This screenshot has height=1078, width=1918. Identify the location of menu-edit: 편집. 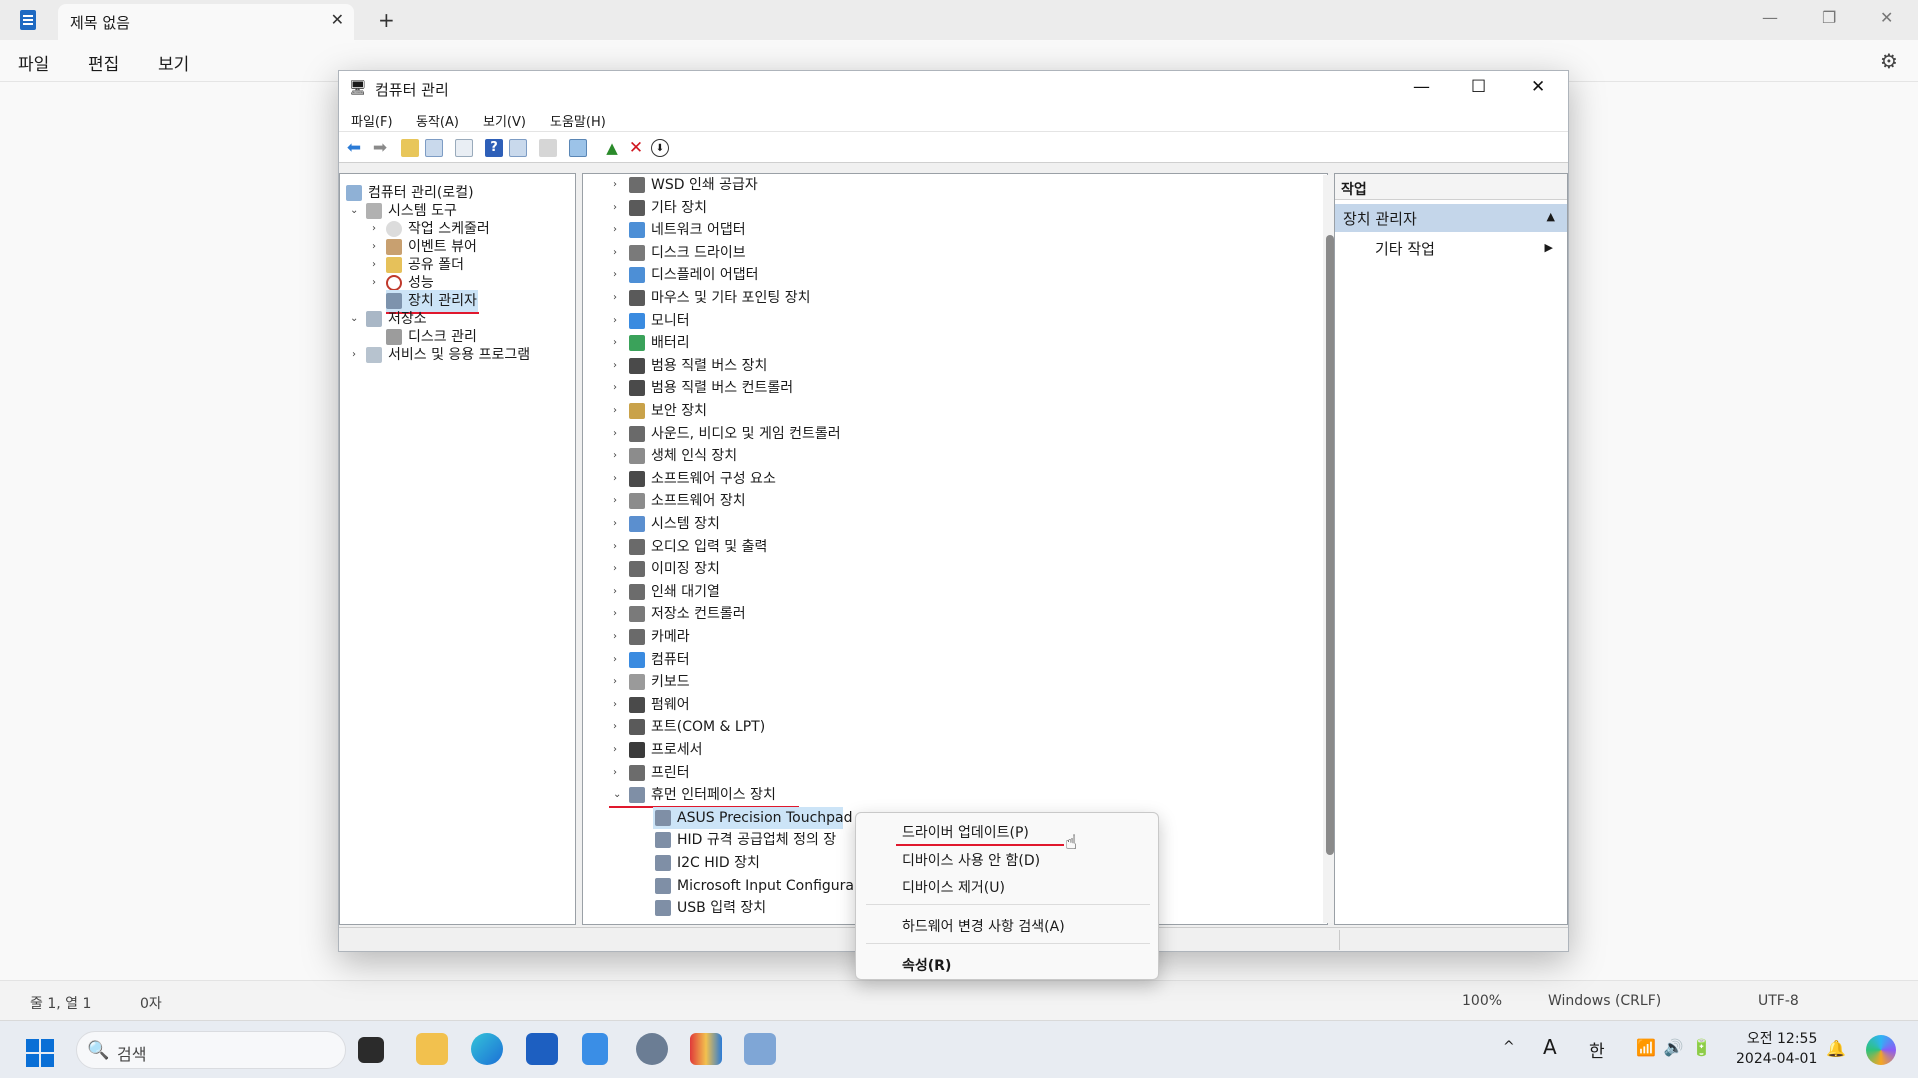
(103, 62).